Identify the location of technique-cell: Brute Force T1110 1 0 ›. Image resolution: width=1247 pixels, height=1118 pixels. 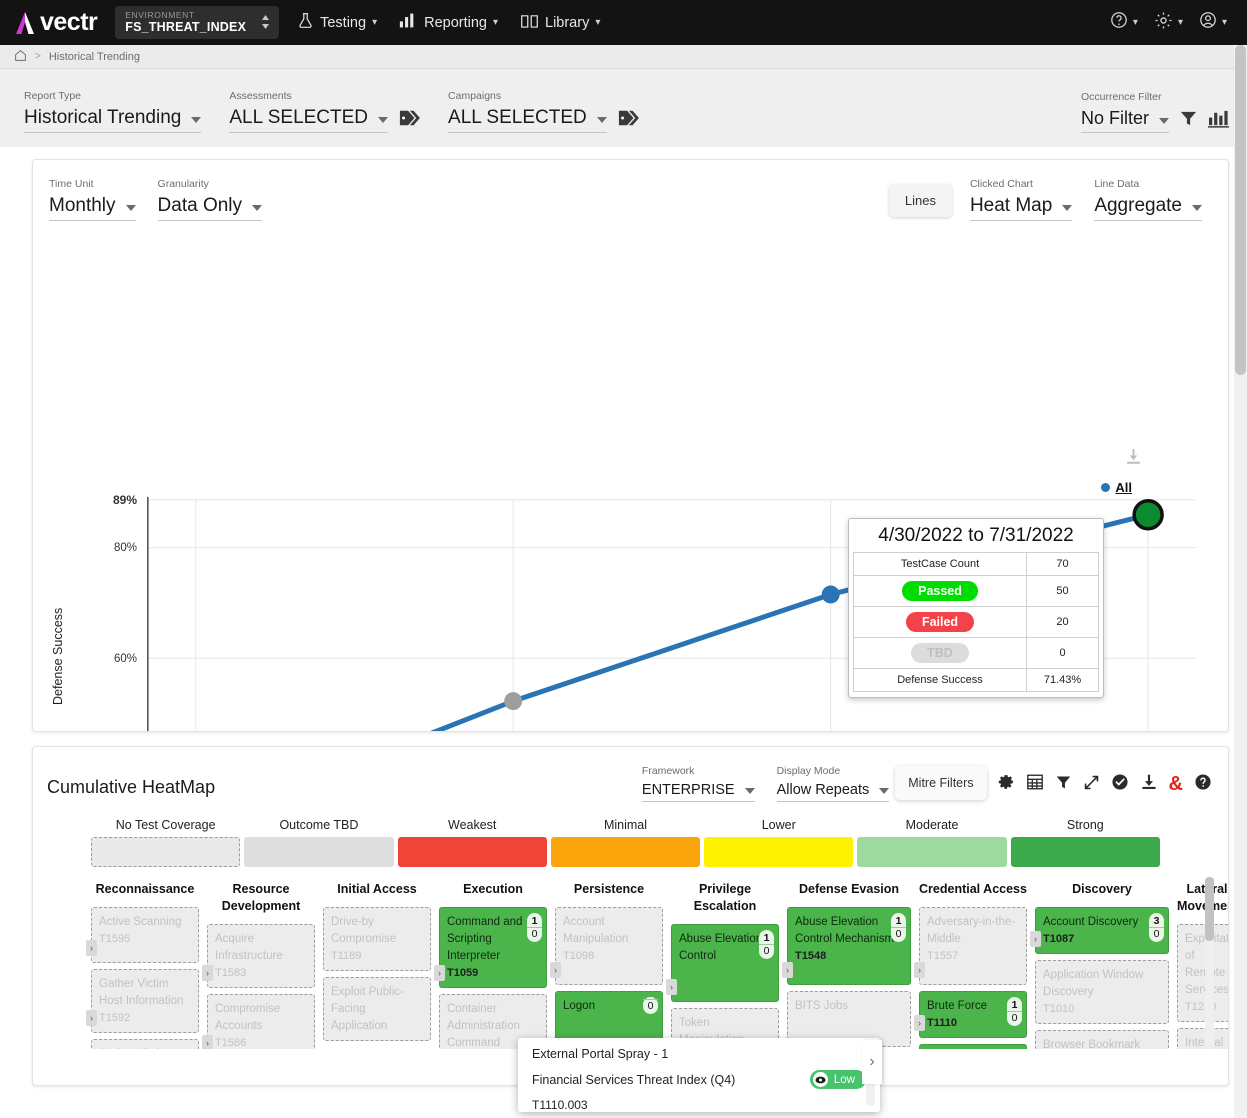
(970, 1014).